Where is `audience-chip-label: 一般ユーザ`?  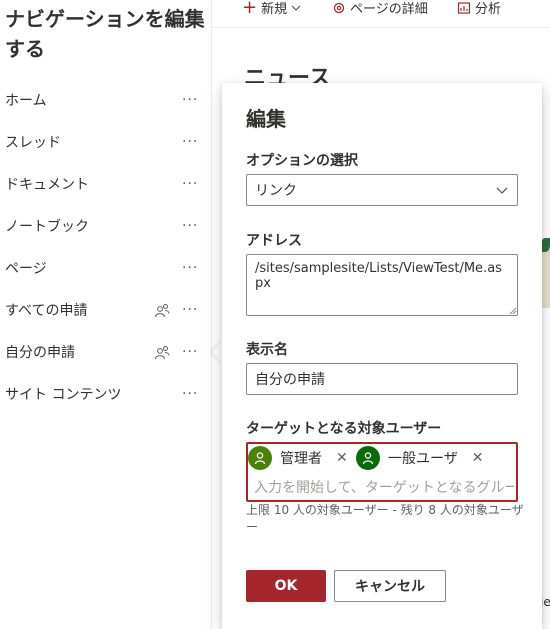 audience-chip-label: 一般ユーザ is located at coordinates (423, 459).